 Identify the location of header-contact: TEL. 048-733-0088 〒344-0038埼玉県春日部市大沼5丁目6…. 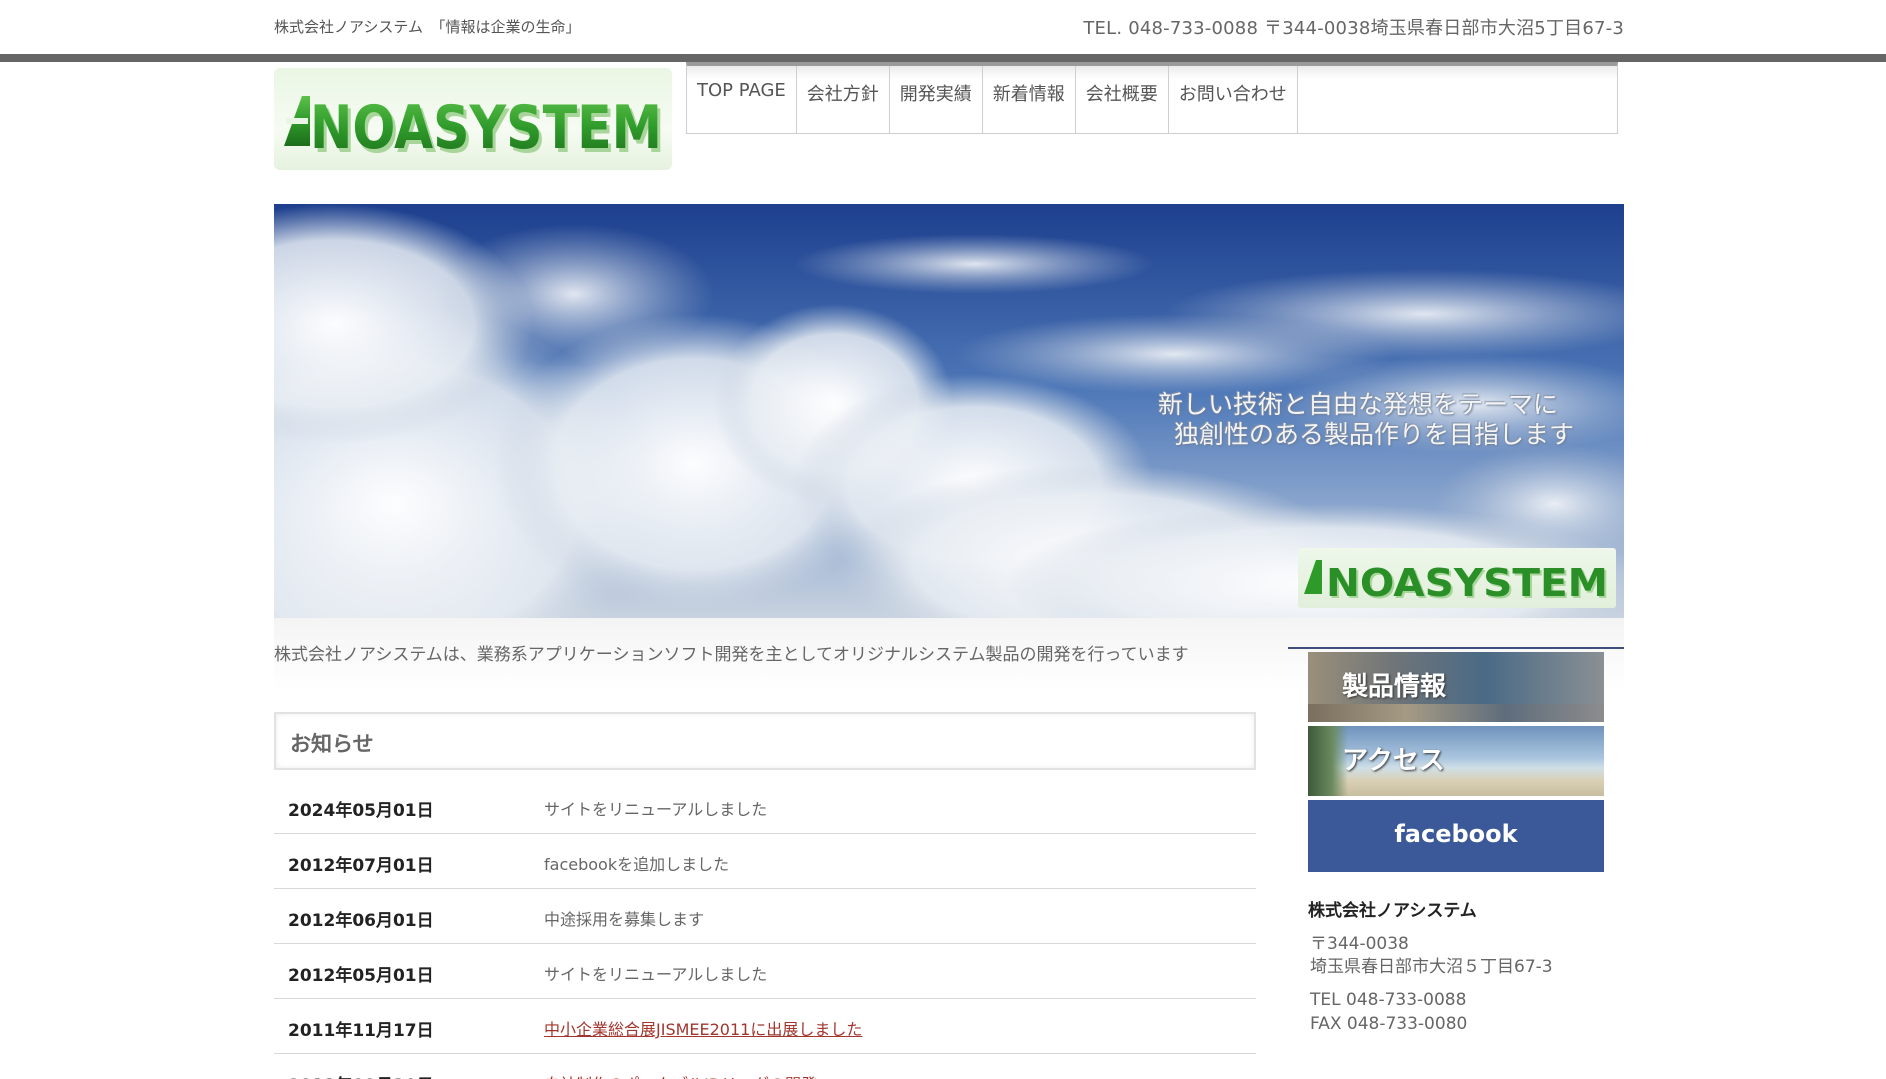
(1353, 28).